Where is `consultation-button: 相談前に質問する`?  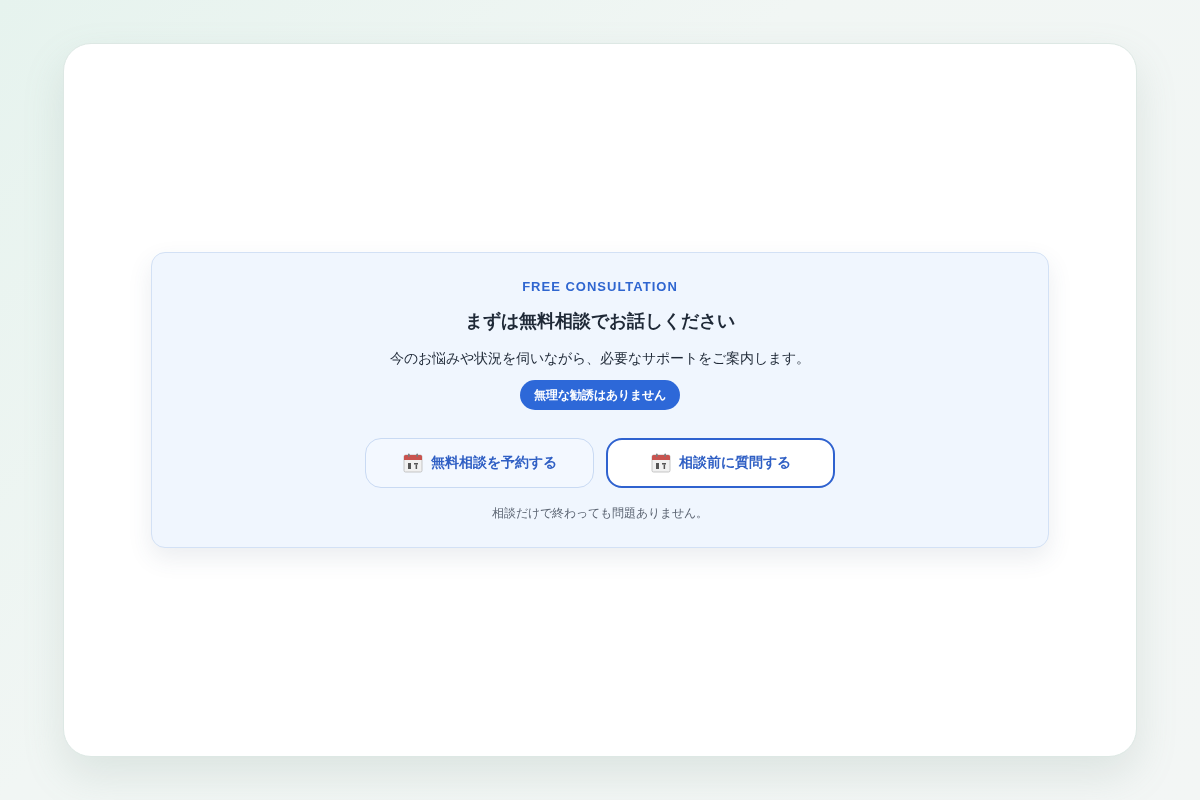 consultation-button: 相談前に質問する is located at coordinates (720, 463).